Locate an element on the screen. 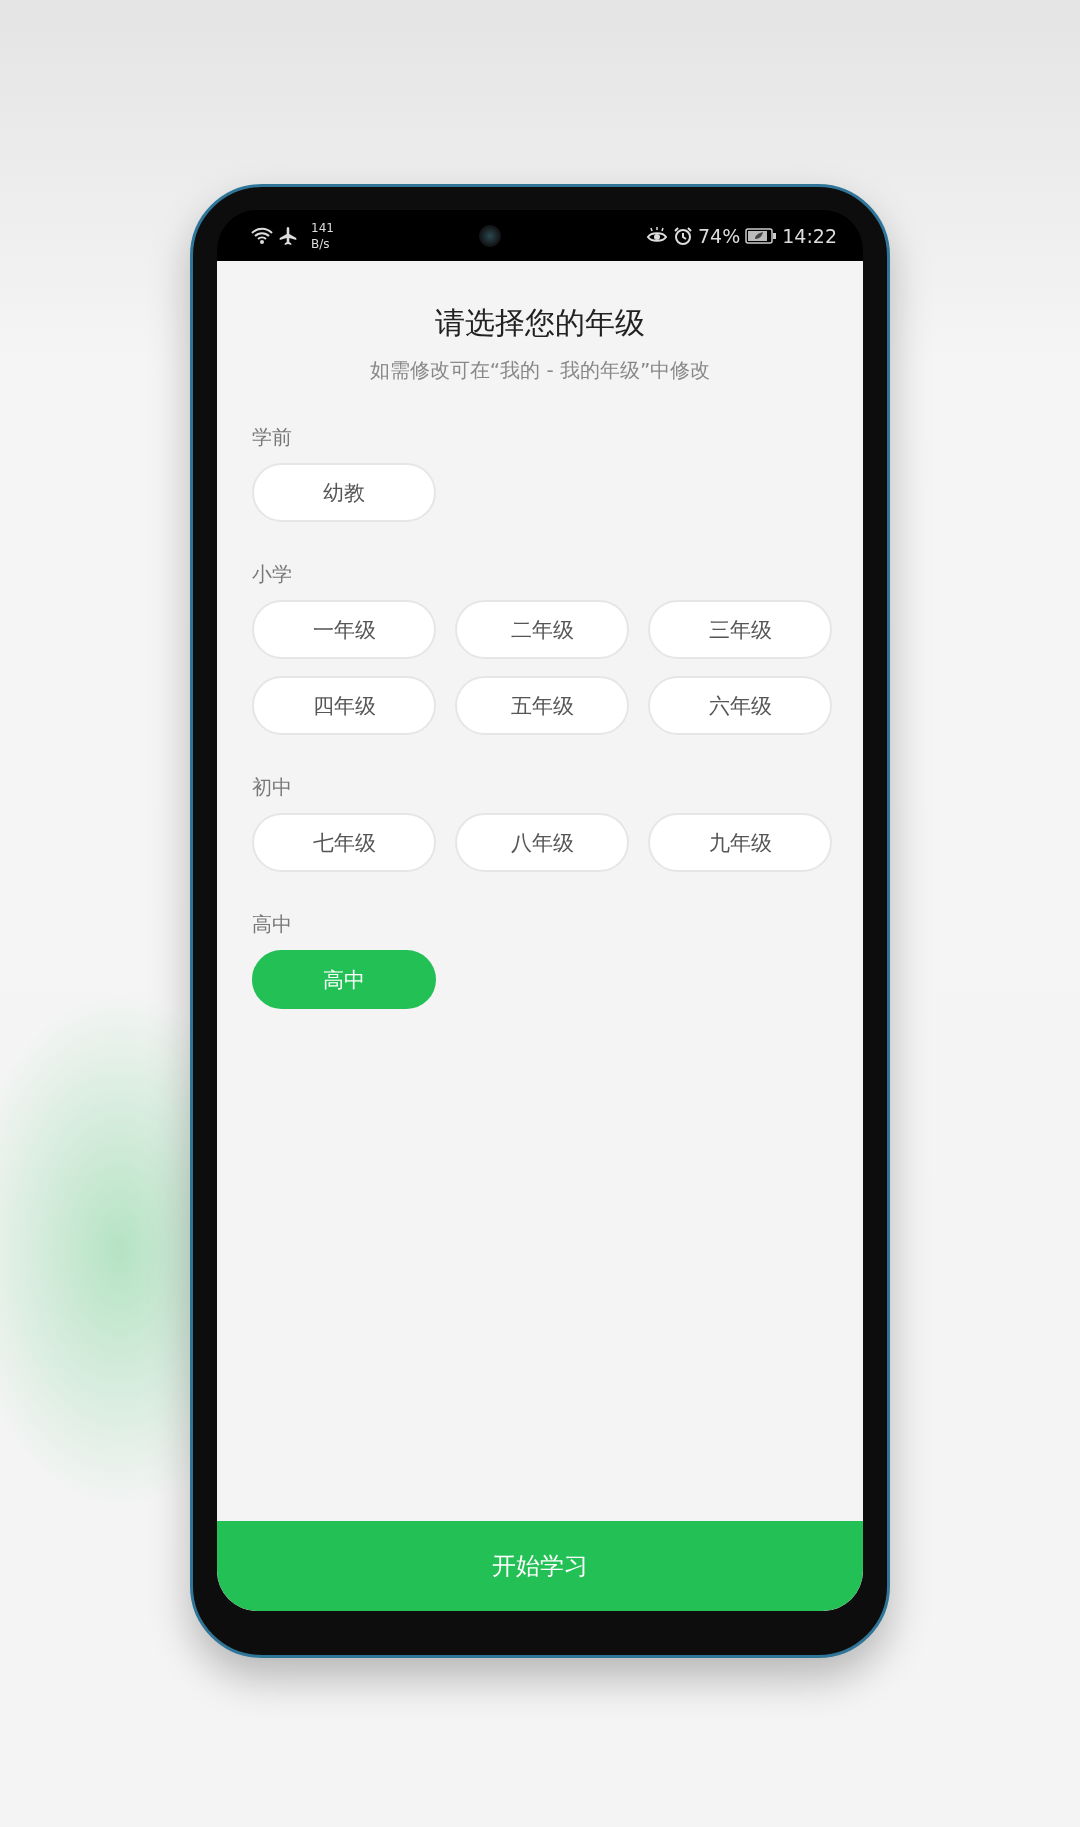  battery-percentage: 74% is located at coordinates (719, 235).